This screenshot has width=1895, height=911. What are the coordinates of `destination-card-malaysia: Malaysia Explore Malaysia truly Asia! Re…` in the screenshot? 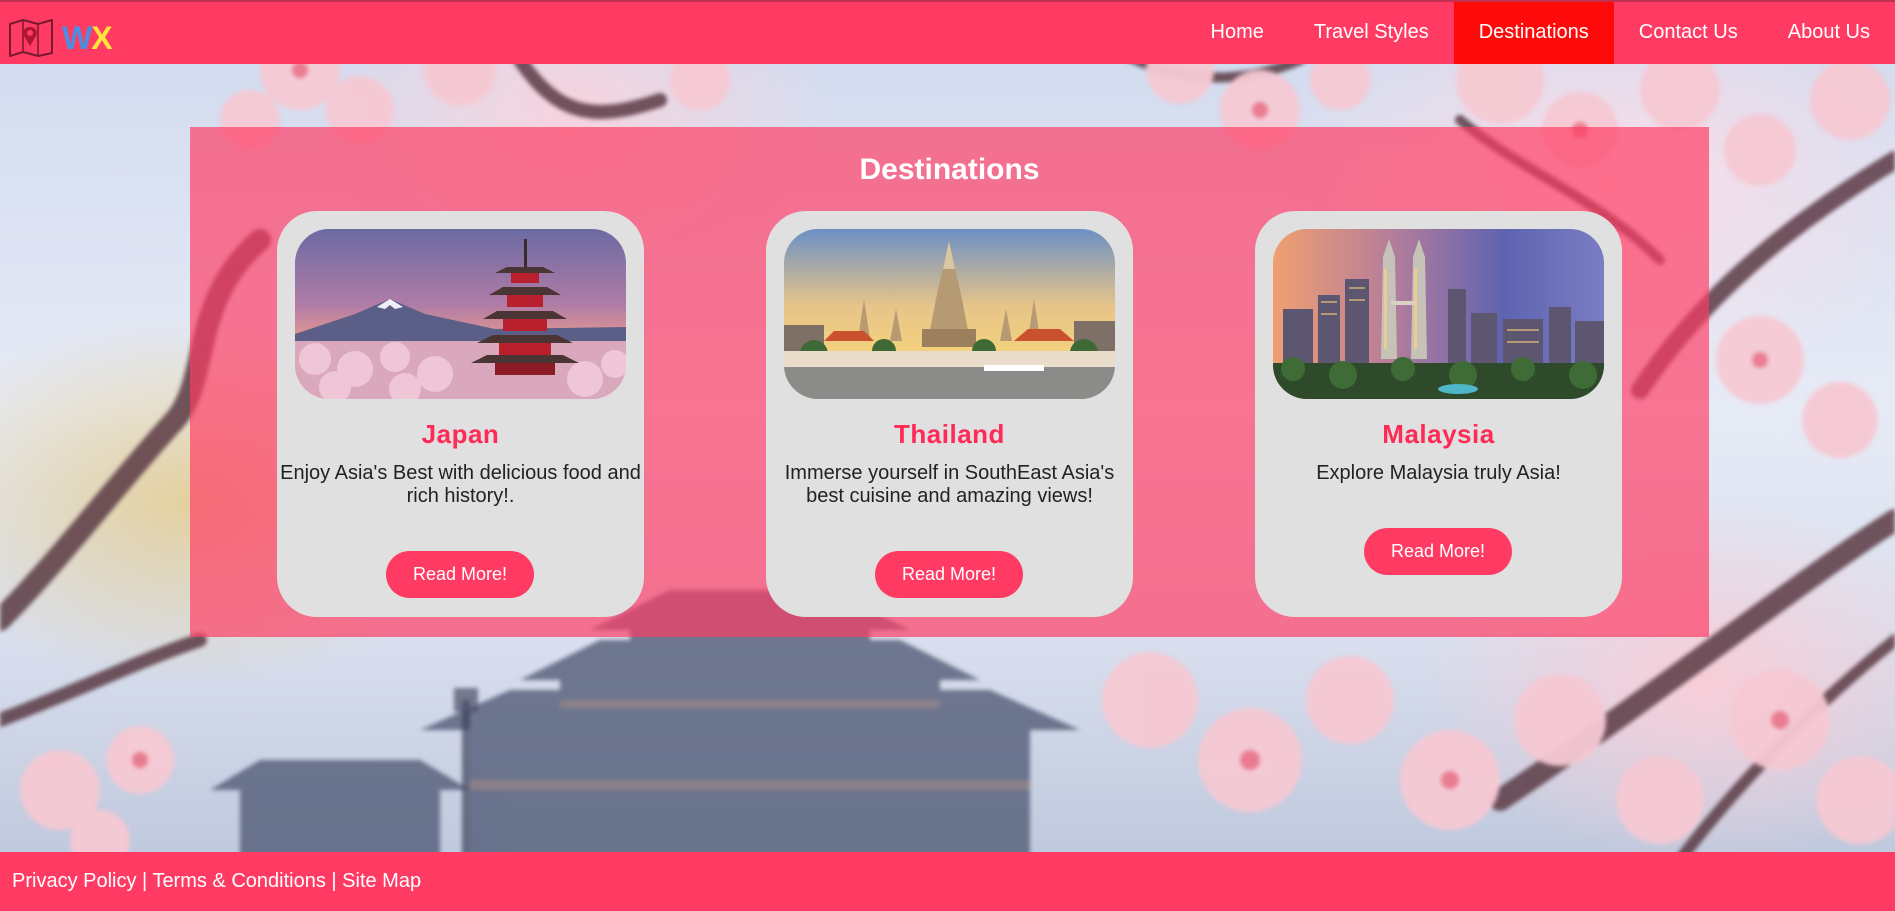 It's located at (1438, 414).